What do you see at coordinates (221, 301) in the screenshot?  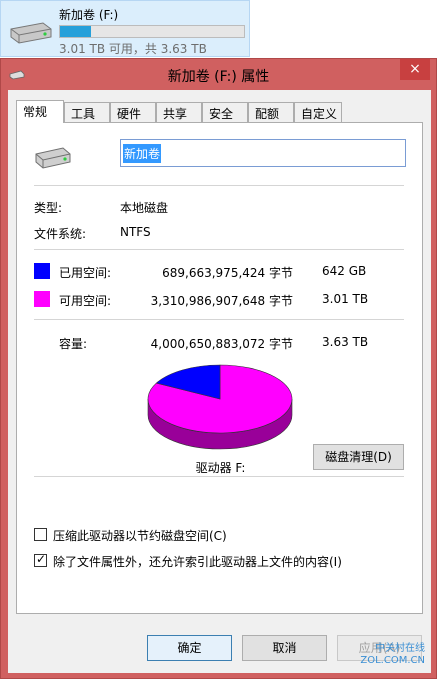 I see `free-space-bytes: 3,310,986,907,648 字节` at bounding box center [221, 301].